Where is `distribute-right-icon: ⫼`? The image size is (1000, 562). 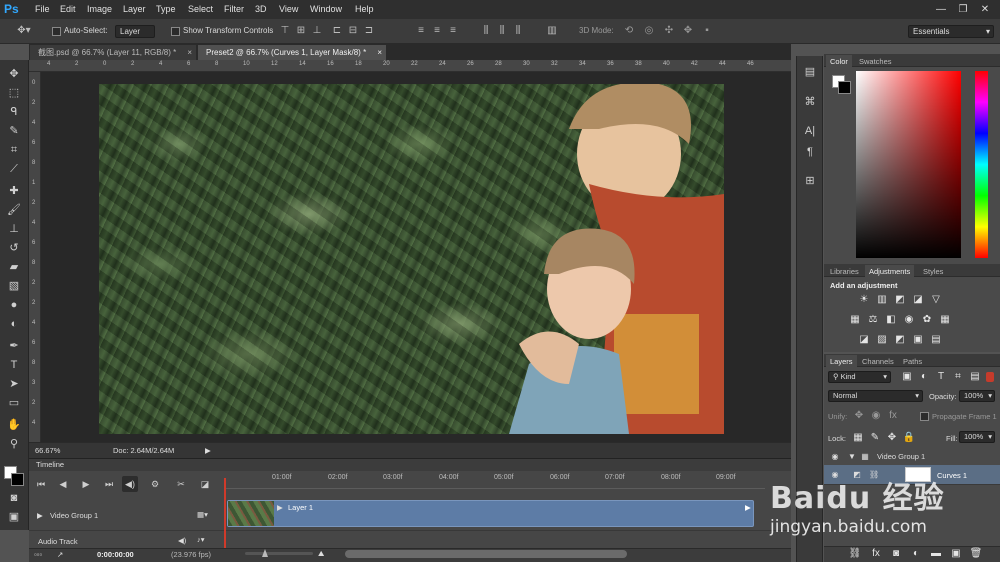 distribute-right-icon: ⫼ is located at coordinates (518, 31).